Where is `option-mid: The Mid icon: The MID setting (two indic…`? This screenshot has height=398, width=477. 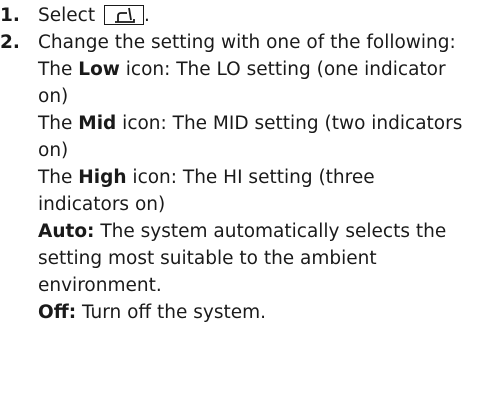
option-mid: The Mid icon: The MID setting (two indic… is located at coordinates (251, 137).